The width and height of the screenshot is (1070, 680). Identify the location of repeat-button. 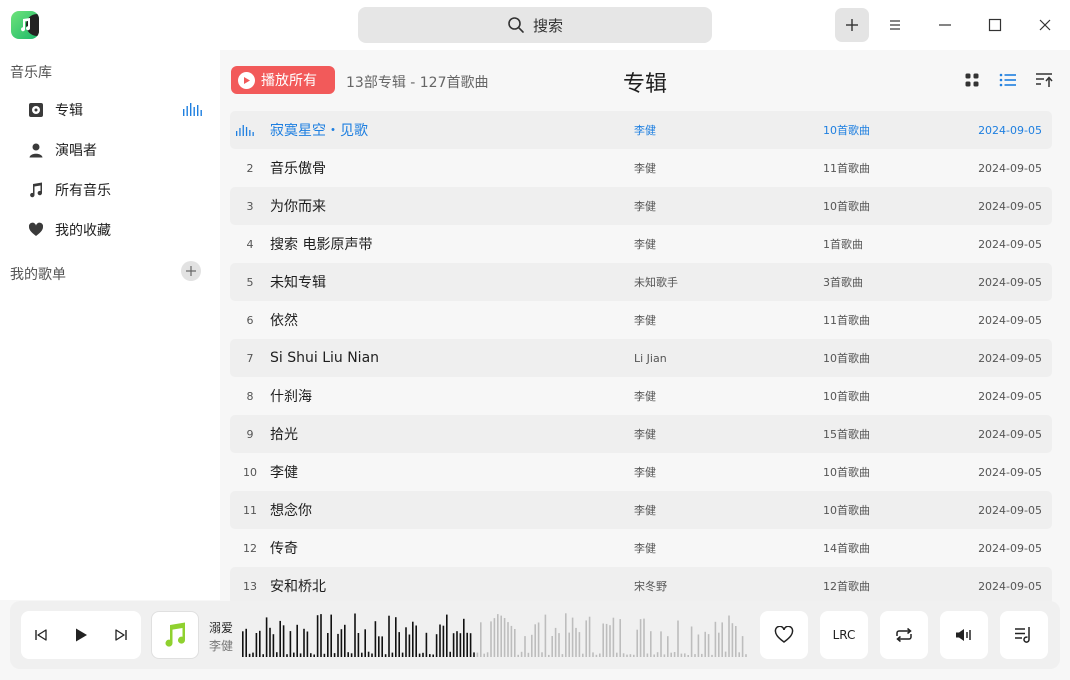
(904, 635).